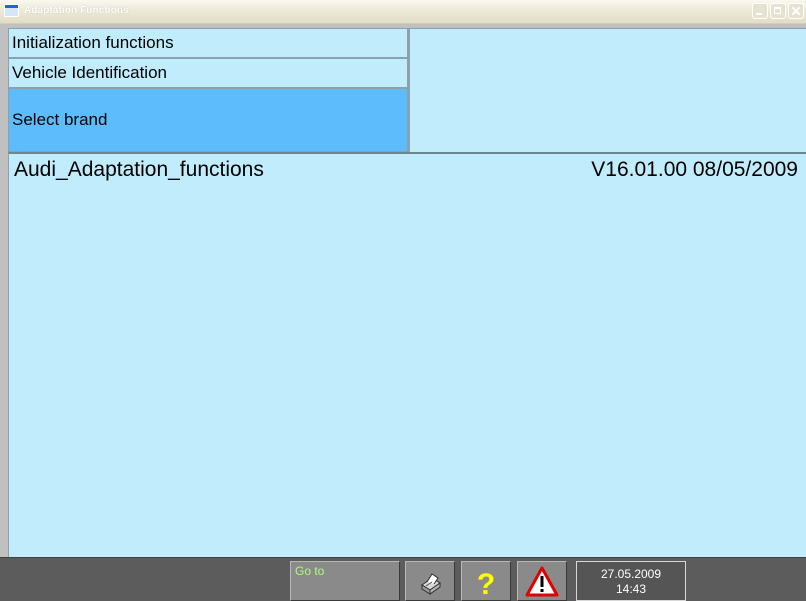  I want to click on window-title: Adaptation Functions, so click(76, 10).